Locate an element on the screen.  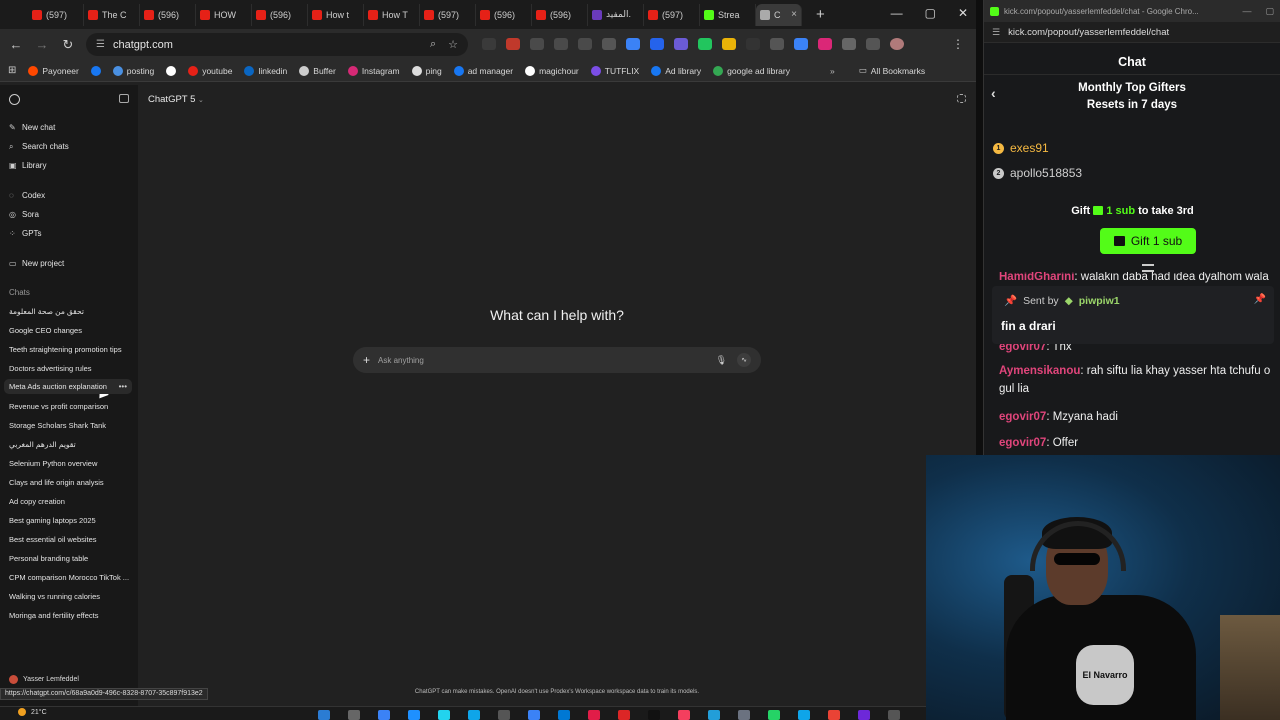
sidebar-item-sora: ◎ Sora is located at coordinates (24, 214).